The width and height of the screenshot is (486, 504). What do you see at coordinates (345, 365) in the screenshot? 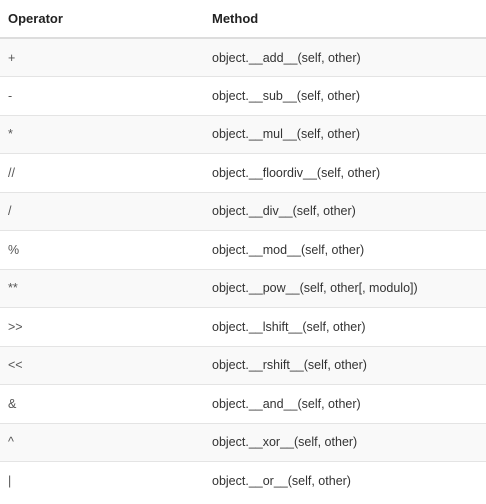
I see `method-cell: object.__rshift__(self, other)` at bounding box center [345, 365].